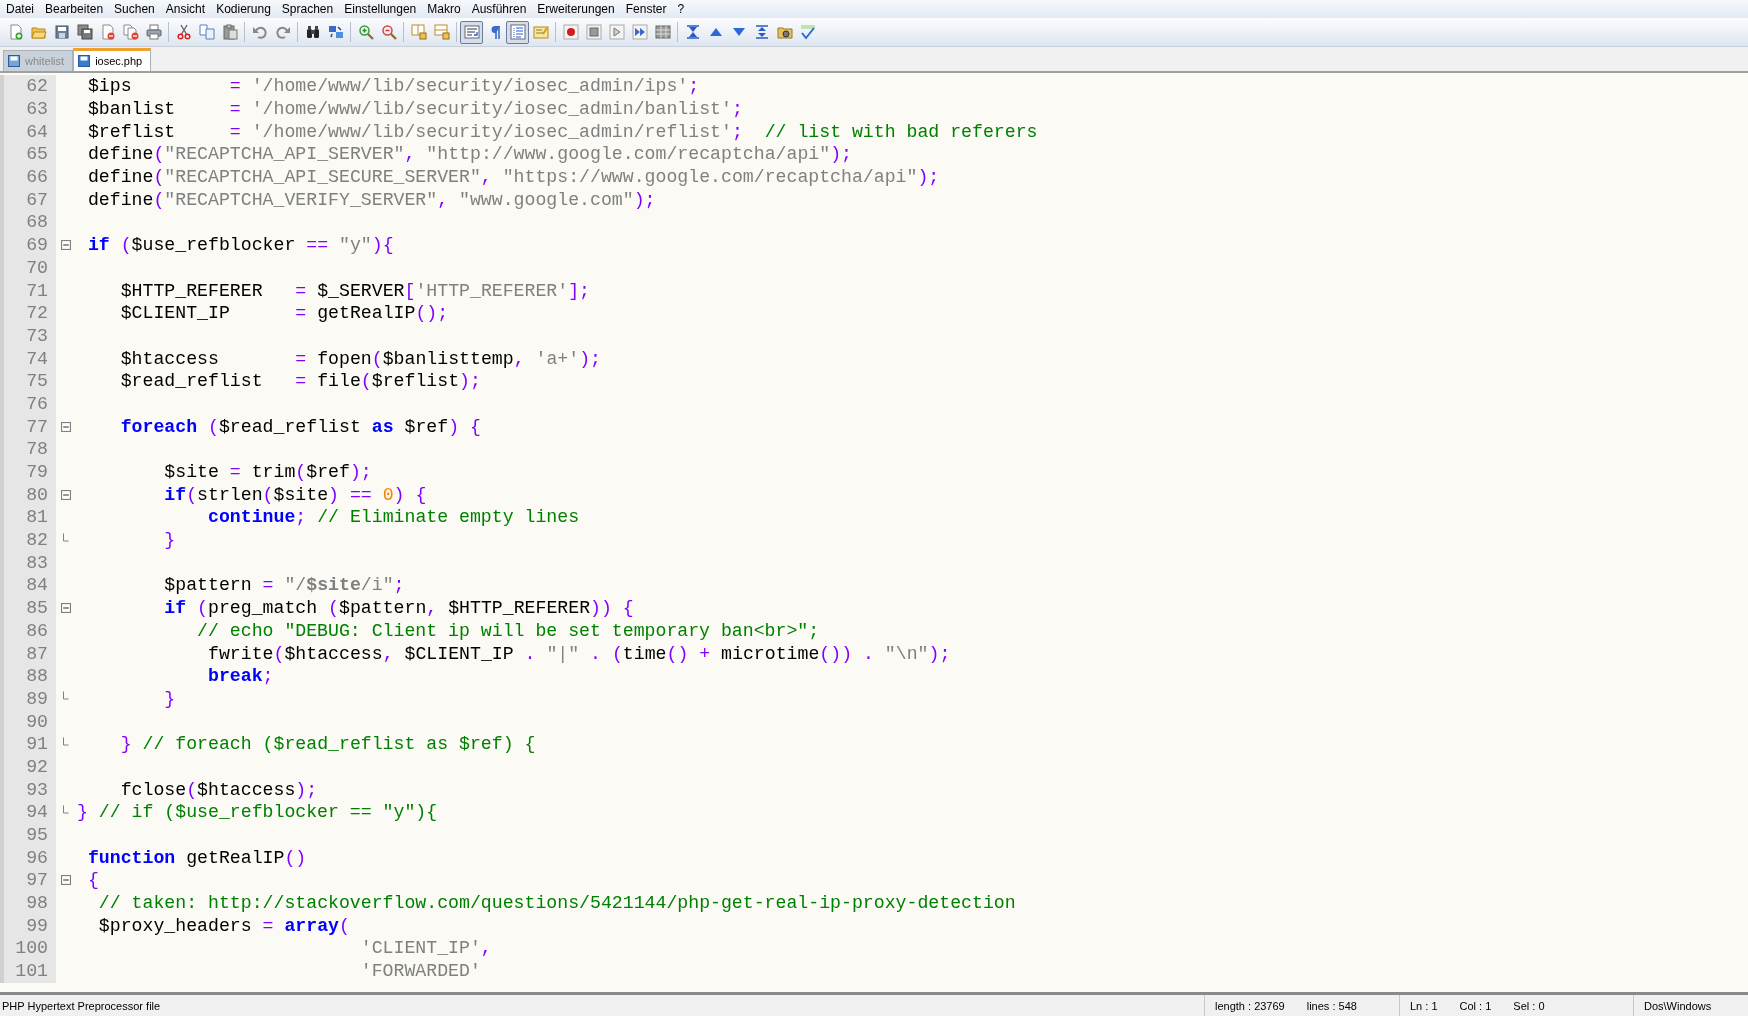 This screenshot has width=1748, height=1016. I want to click on line-number: 74, so click(28, 358).